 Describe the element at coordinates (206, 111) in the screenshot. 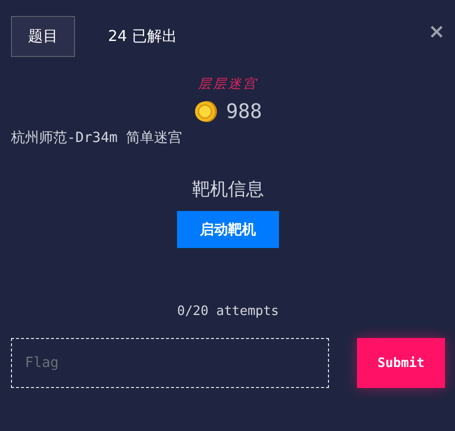

I see `coin-icon` at that location.